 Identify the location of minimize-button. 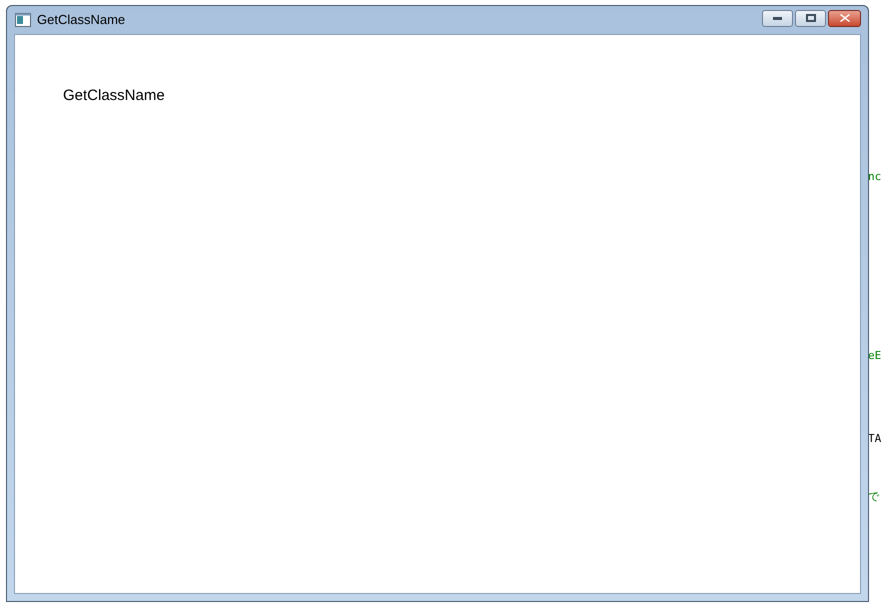
(777, 18).